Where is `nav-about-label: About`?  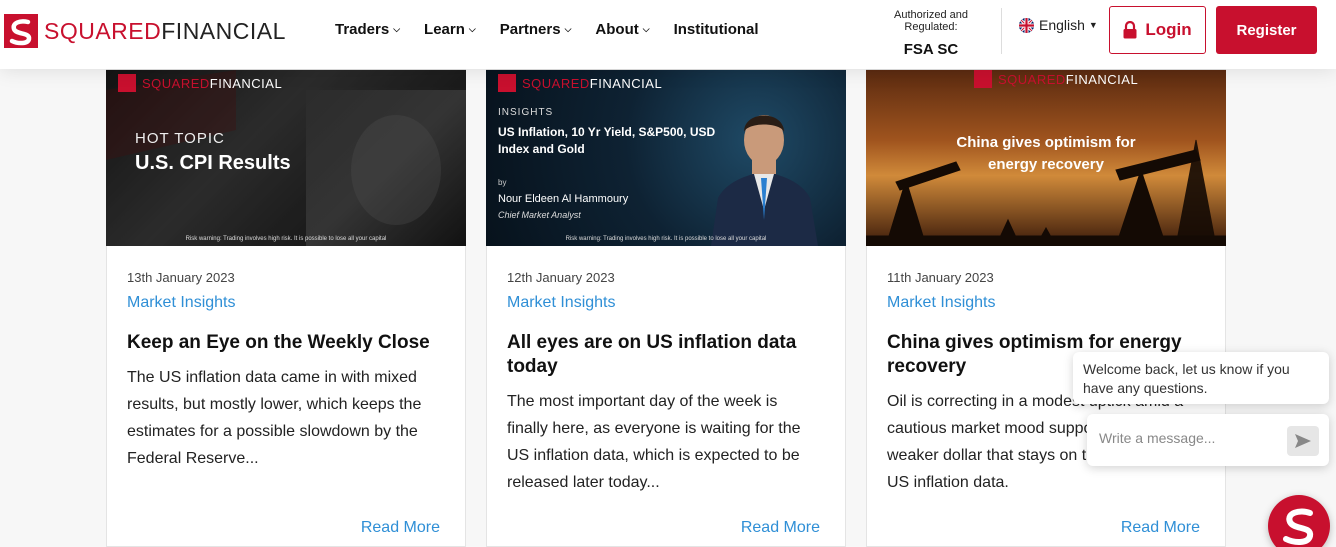 nav-about-label: About is located at coordinates (617, 29).